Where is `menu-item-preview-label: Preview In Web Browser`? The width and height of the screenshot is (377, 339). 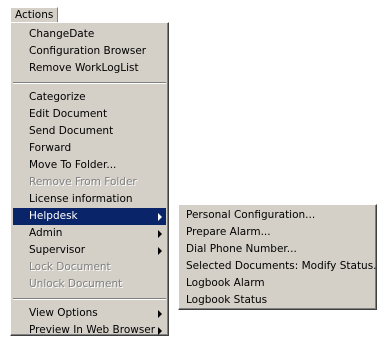 menu-item-preview-label: Preview In Web Browser is located at coordinates (92, 330).